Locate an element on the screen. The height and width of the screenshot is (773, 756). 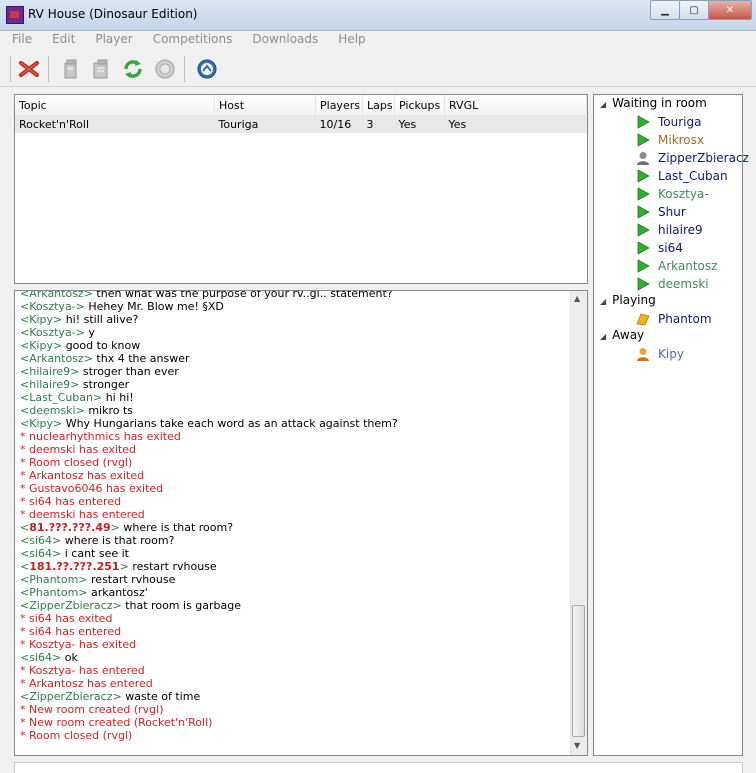
user-group-header: ◢ Waiting in room is located at coordinates (653, 103).